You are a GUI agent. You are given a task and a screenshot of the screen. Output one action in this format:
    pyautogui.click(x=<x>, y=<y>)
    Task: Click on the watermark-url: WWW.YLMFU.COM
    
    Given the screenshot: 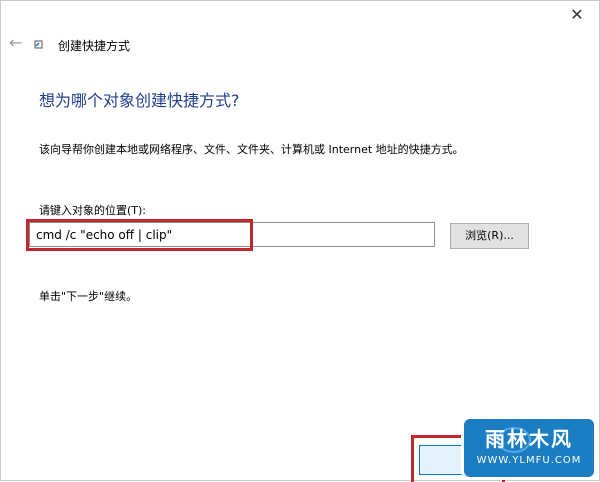 What is the action you would take?
    pyautogui.click(x=529, y=460)
    